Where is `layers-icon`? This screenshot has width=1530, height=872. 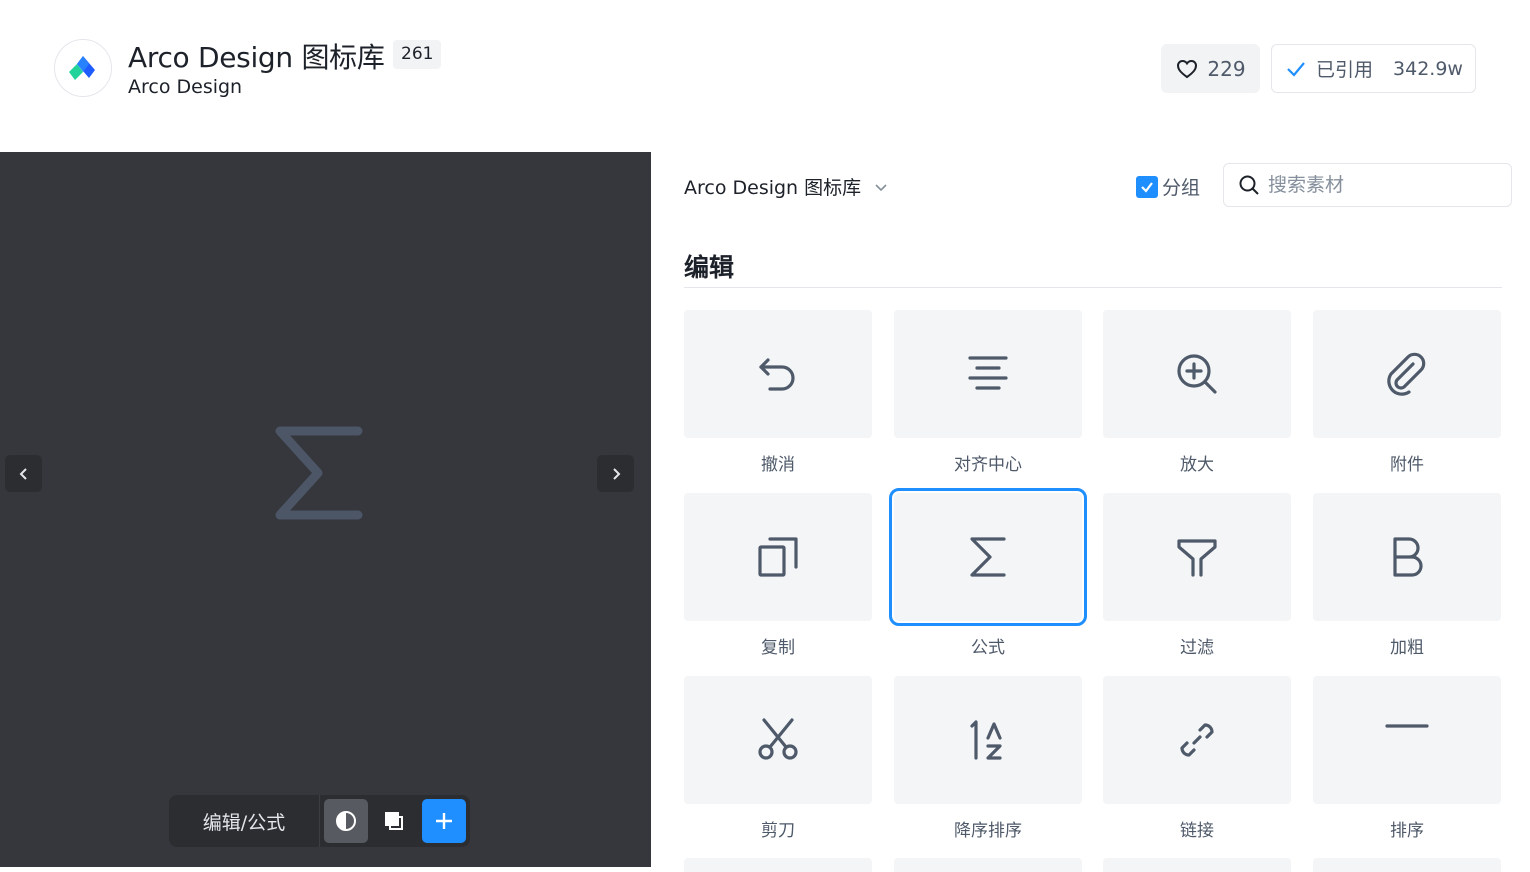
layers-icon is located at coordinates (394, 821).